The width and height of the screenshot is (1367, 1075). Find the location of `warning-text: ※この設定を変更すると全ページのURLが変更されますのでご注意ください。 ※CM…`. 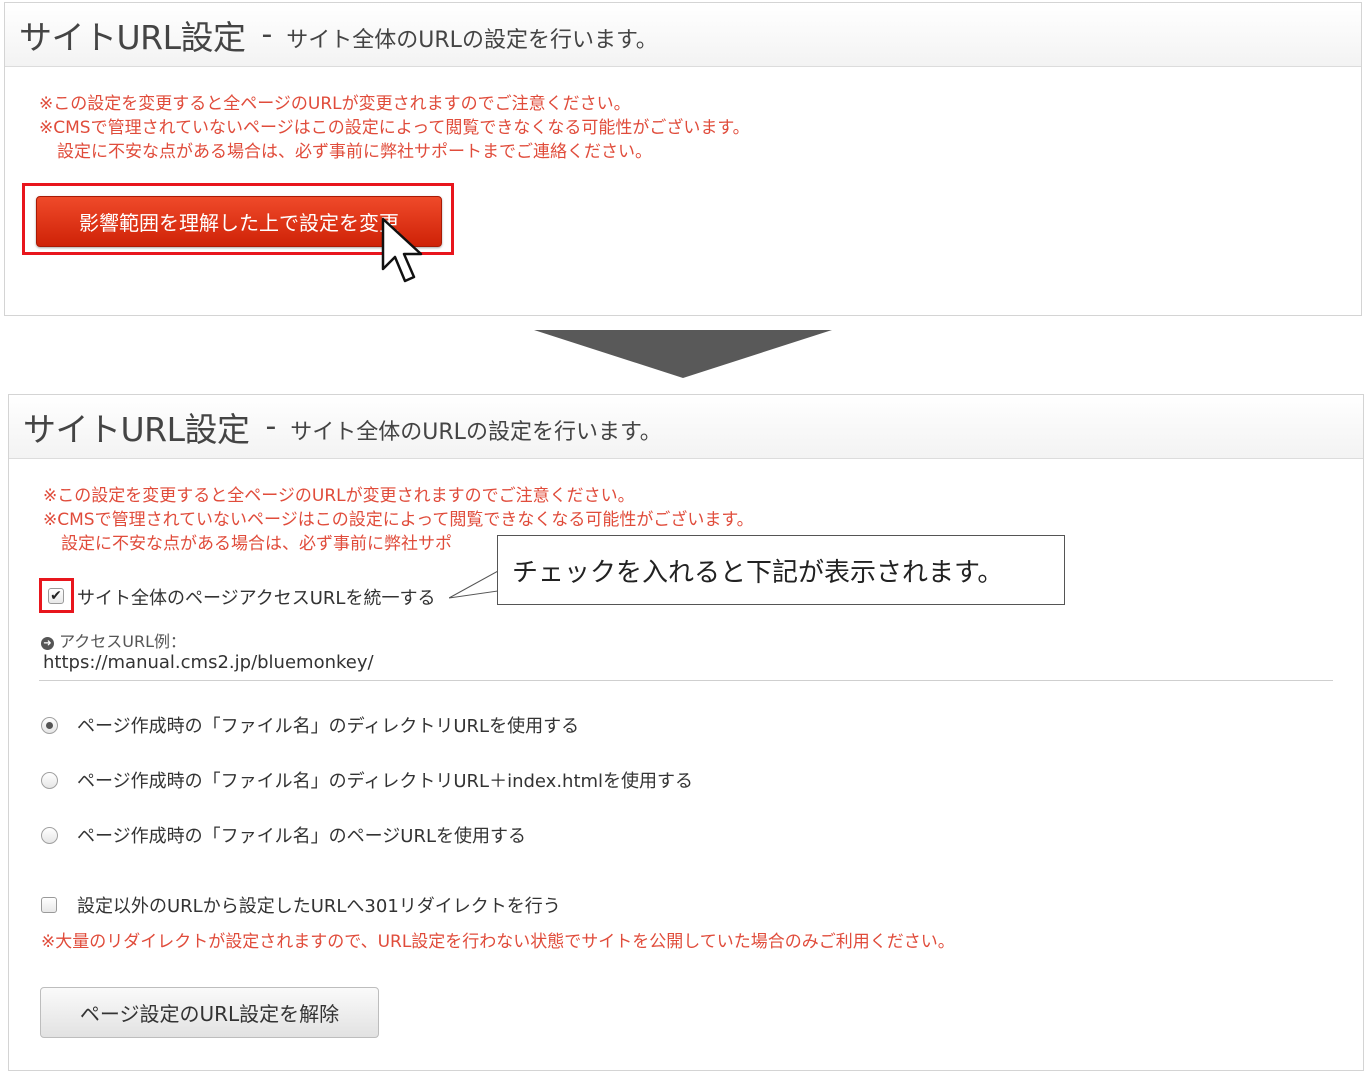

warning-text: ※この設定を変更すると全ページのURLが変更されますのでご注意ください。 ※CM… is located at coordinates (394, 128).